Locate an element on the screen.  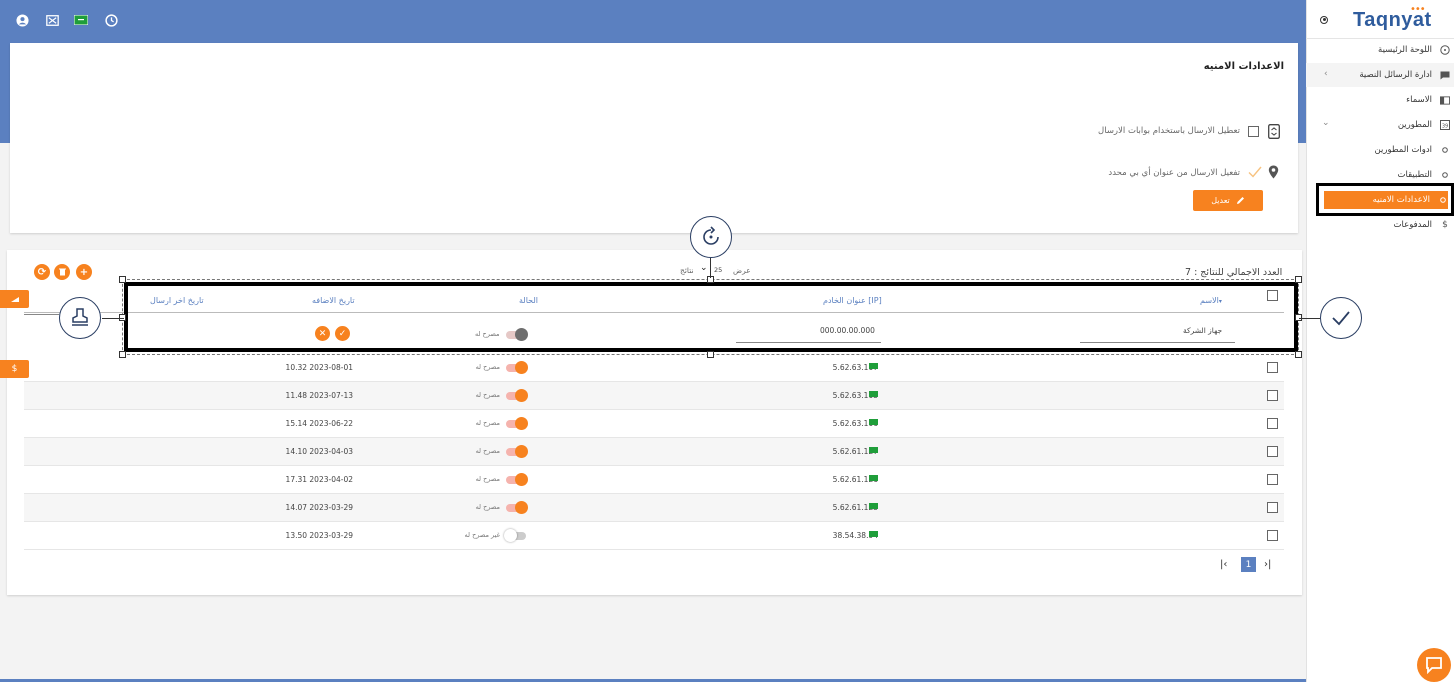
ruler-icon is located at coordinates (14, 299).